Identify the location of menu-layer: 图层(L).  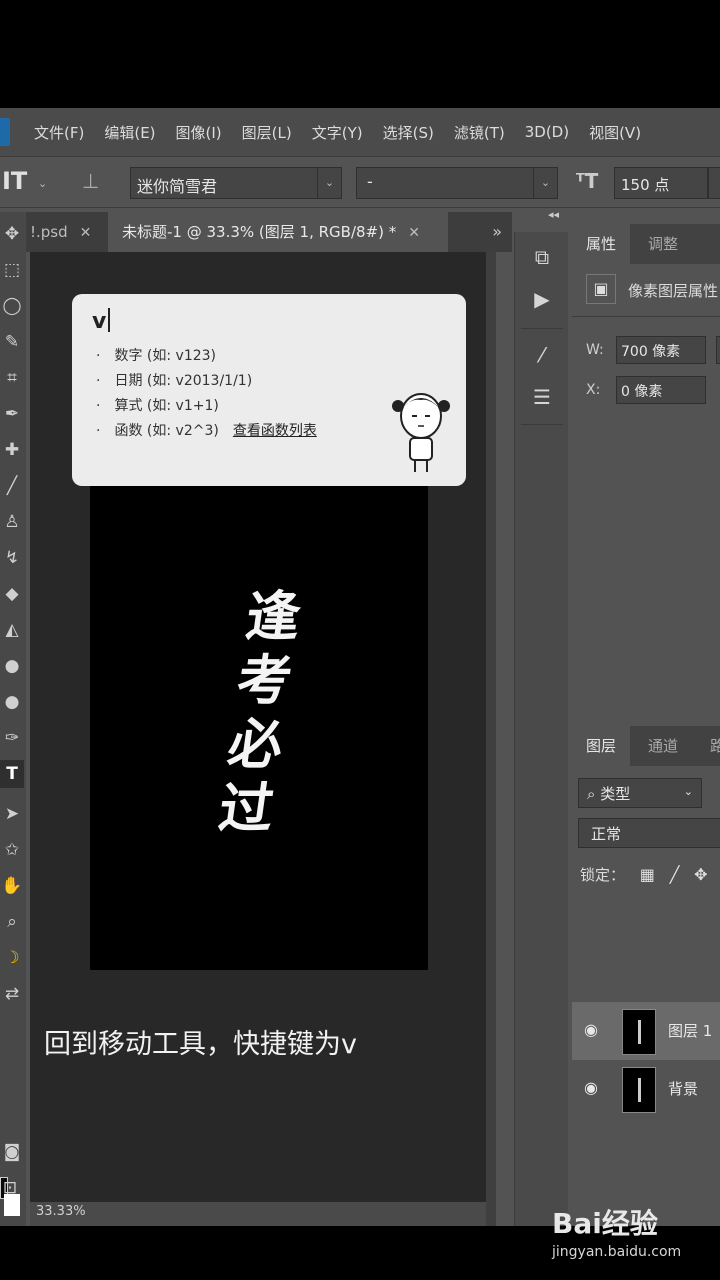
(267, 132).